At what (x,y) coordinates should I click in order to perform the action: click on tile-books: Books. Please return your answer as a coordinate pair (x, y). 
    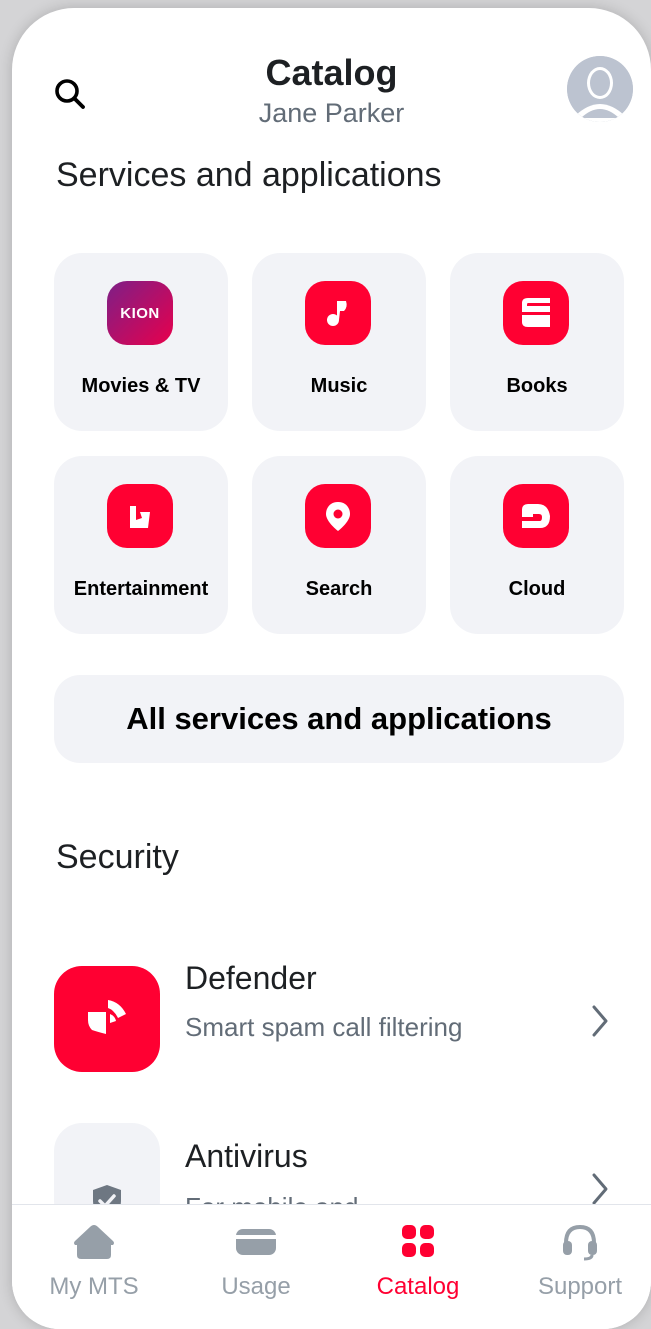
    Looking at the image, I should click on (537, 342).